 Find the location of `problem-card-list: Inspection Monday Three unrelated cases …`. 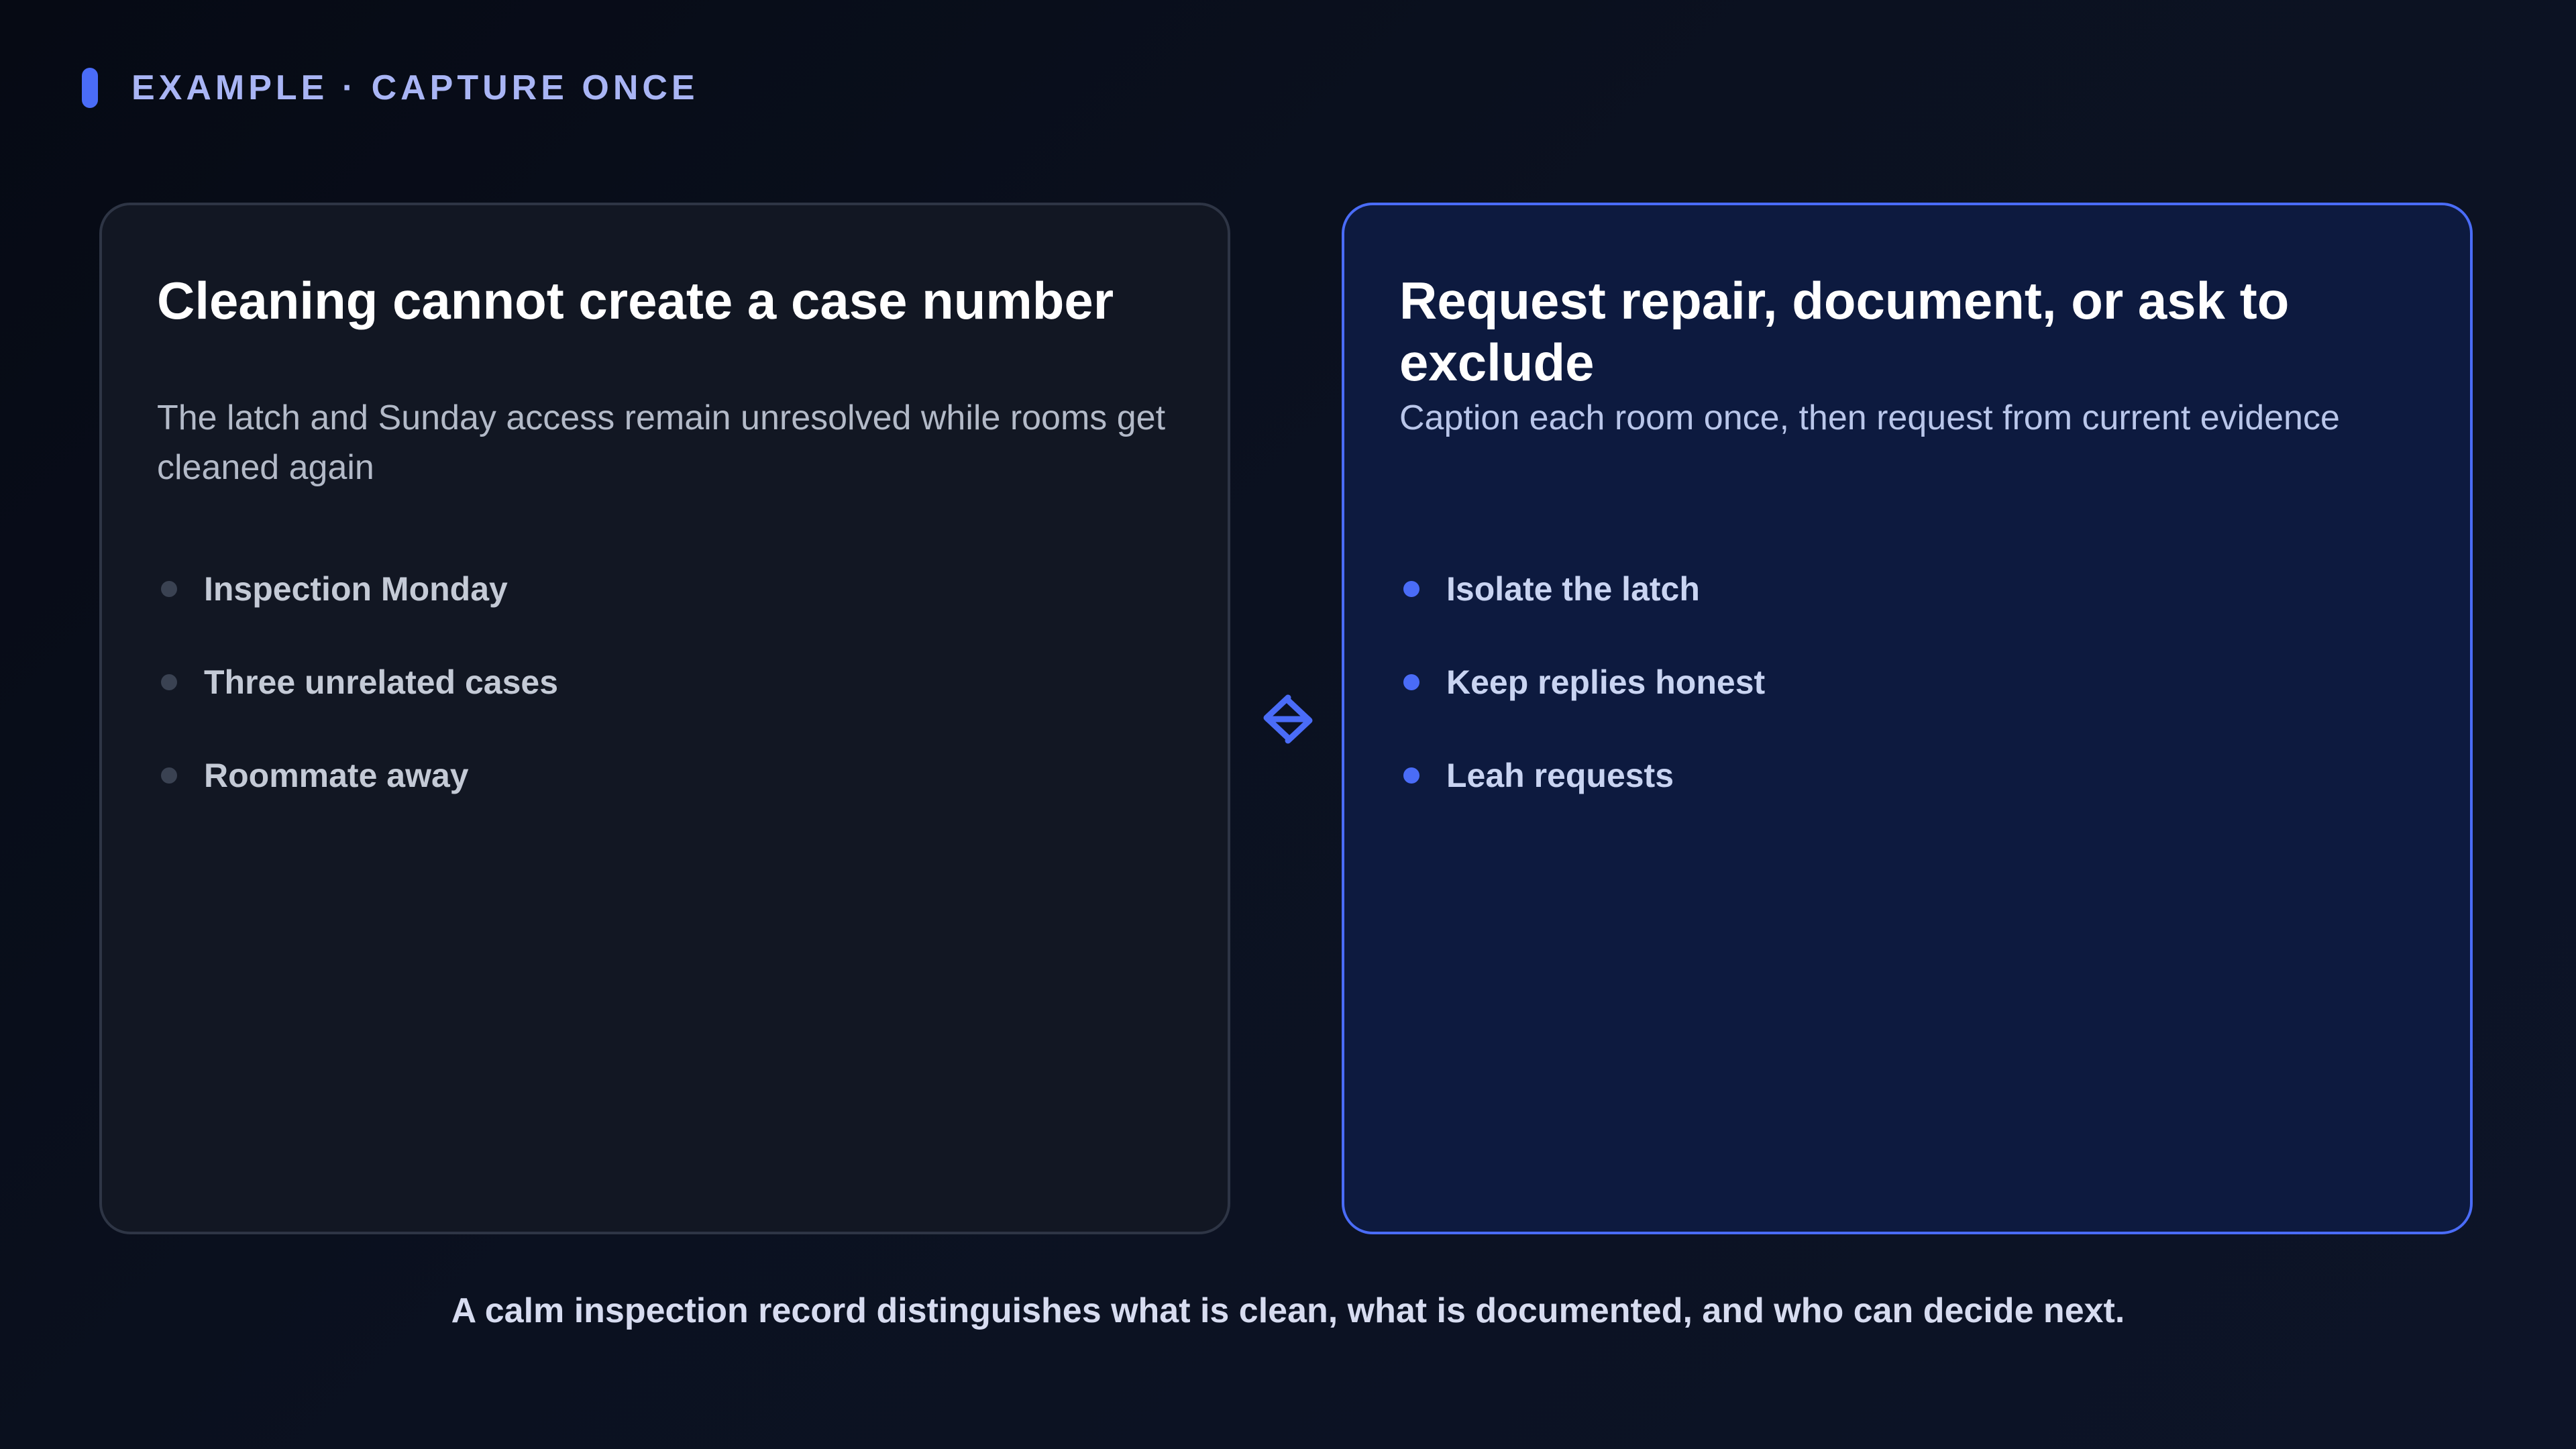

problem-card-list: Inspection Monday Three unrelated cases … is located at coordinates (665, 682).